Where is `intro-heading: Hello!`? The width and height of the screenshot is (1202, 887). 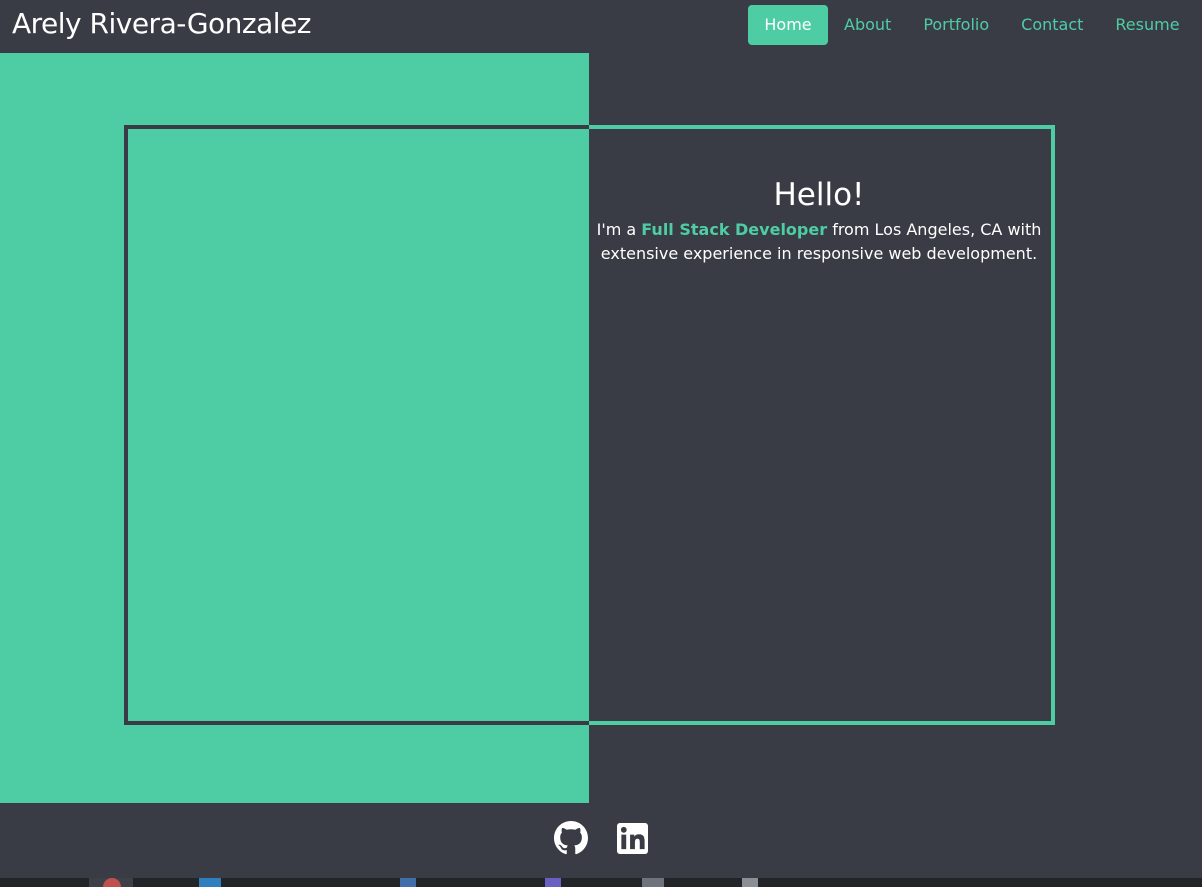 intro-heading: Hello! is located at coordinates (819, 195).